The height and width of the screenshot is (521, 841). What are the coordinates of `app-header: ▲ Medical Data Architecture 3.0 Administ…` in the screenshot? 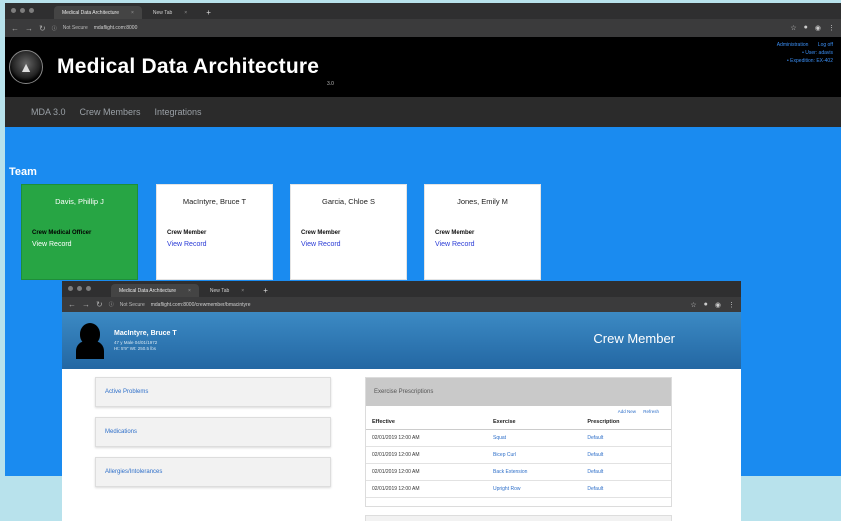 It's located at (423, 67).